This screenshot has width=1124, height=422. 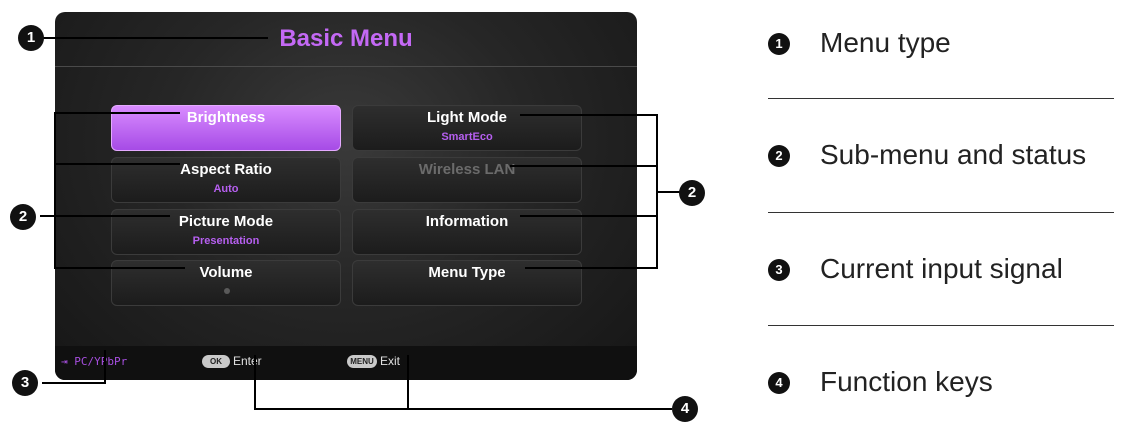 What do you see at coordinates (25, 383) in the screenshot?
I see `callout-3: 3` at bounding box center [25, 383].